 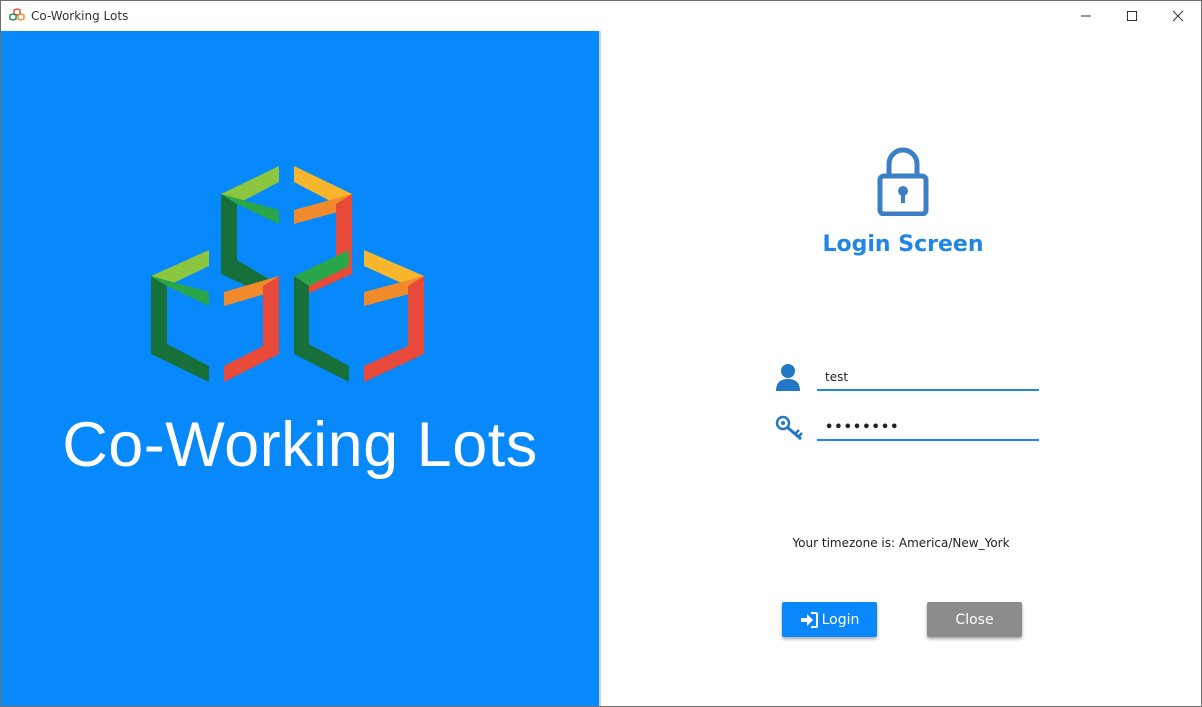 I want to click on brand-name: Co-Working Lots, so click(x=300, y=445).